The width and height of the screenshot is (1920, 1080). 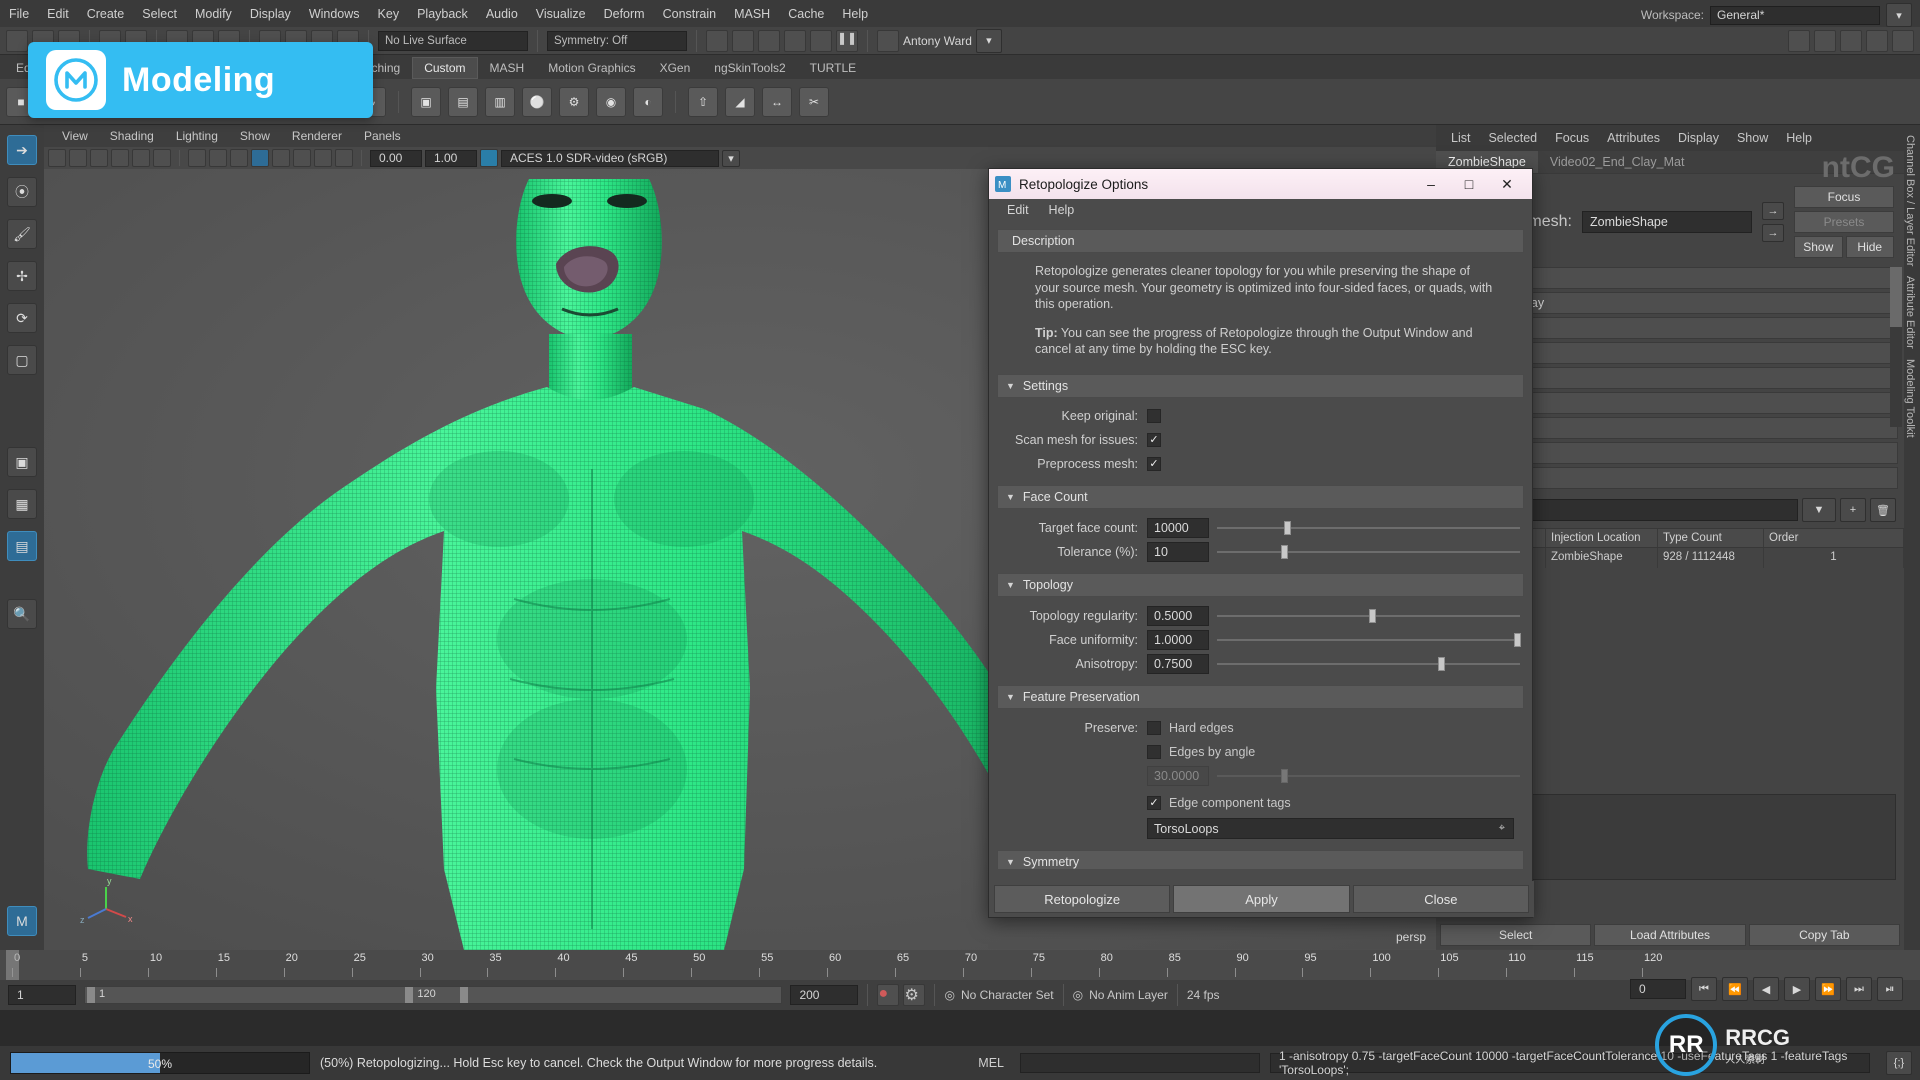 What do you see at coordinates (611, 101) in the screenshot?
I see `shelf-icon-remesh: ◉` at bounding box center [611, 101].